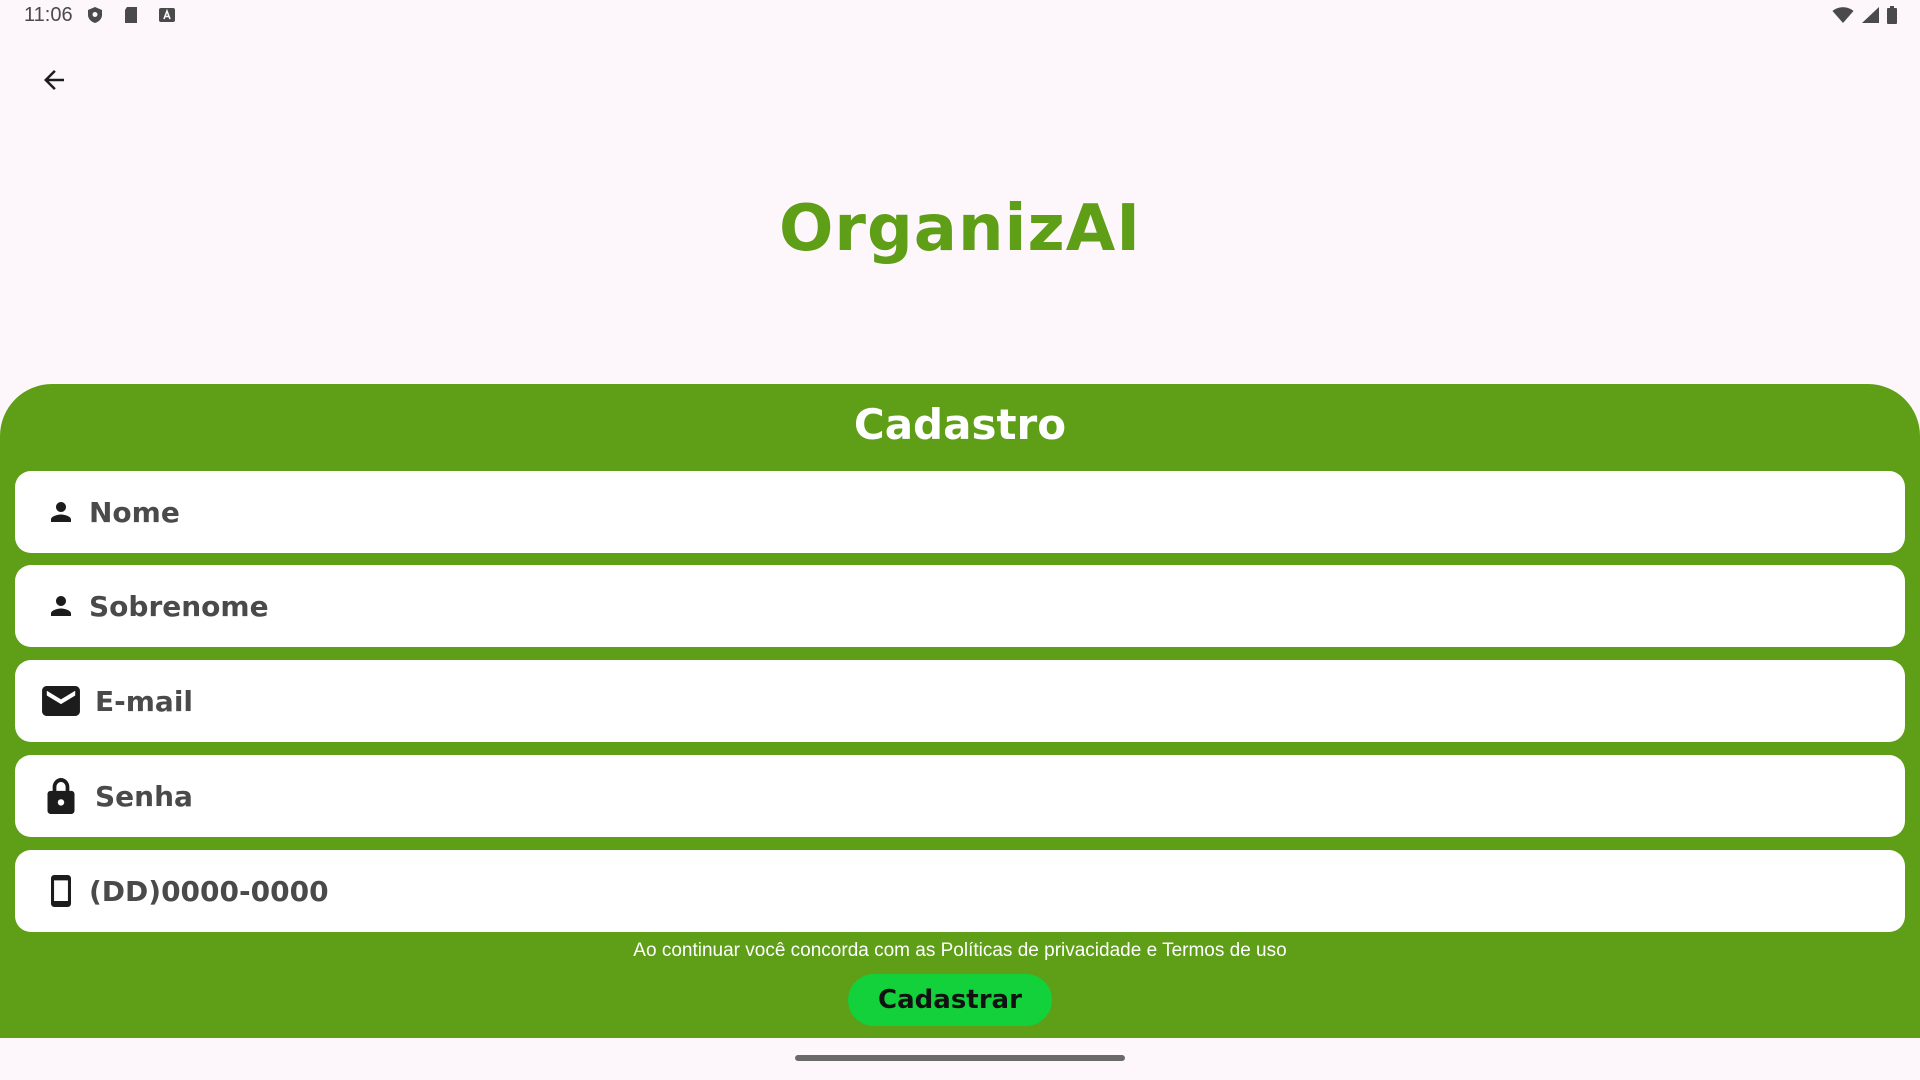 Image resolution: width=1920 pixels, height=1080 pixels. What do you see at coordinates (960, 16) in the screenshot?
I see `status-bar: 11:06` at bounding box center [960, 16].